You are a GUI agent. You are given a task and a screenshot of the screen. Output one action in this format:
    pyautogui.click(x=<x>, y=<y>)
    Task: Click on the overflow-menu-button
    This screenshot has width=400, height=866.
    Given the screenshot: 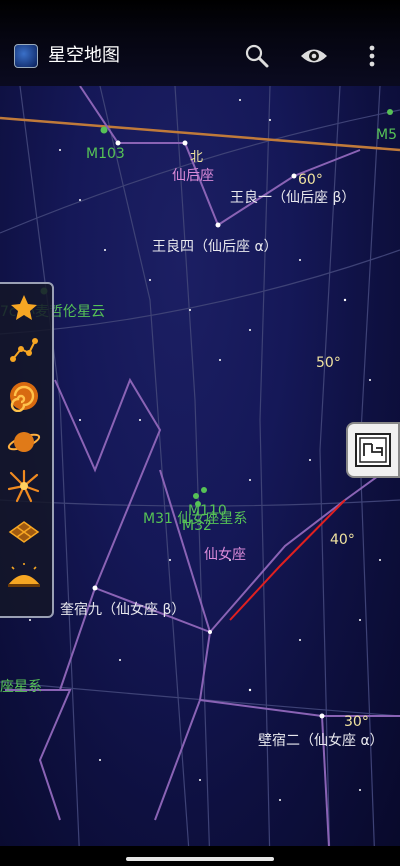 What is the action you would take?
    pyautogui.click(x=372, y=56)
    